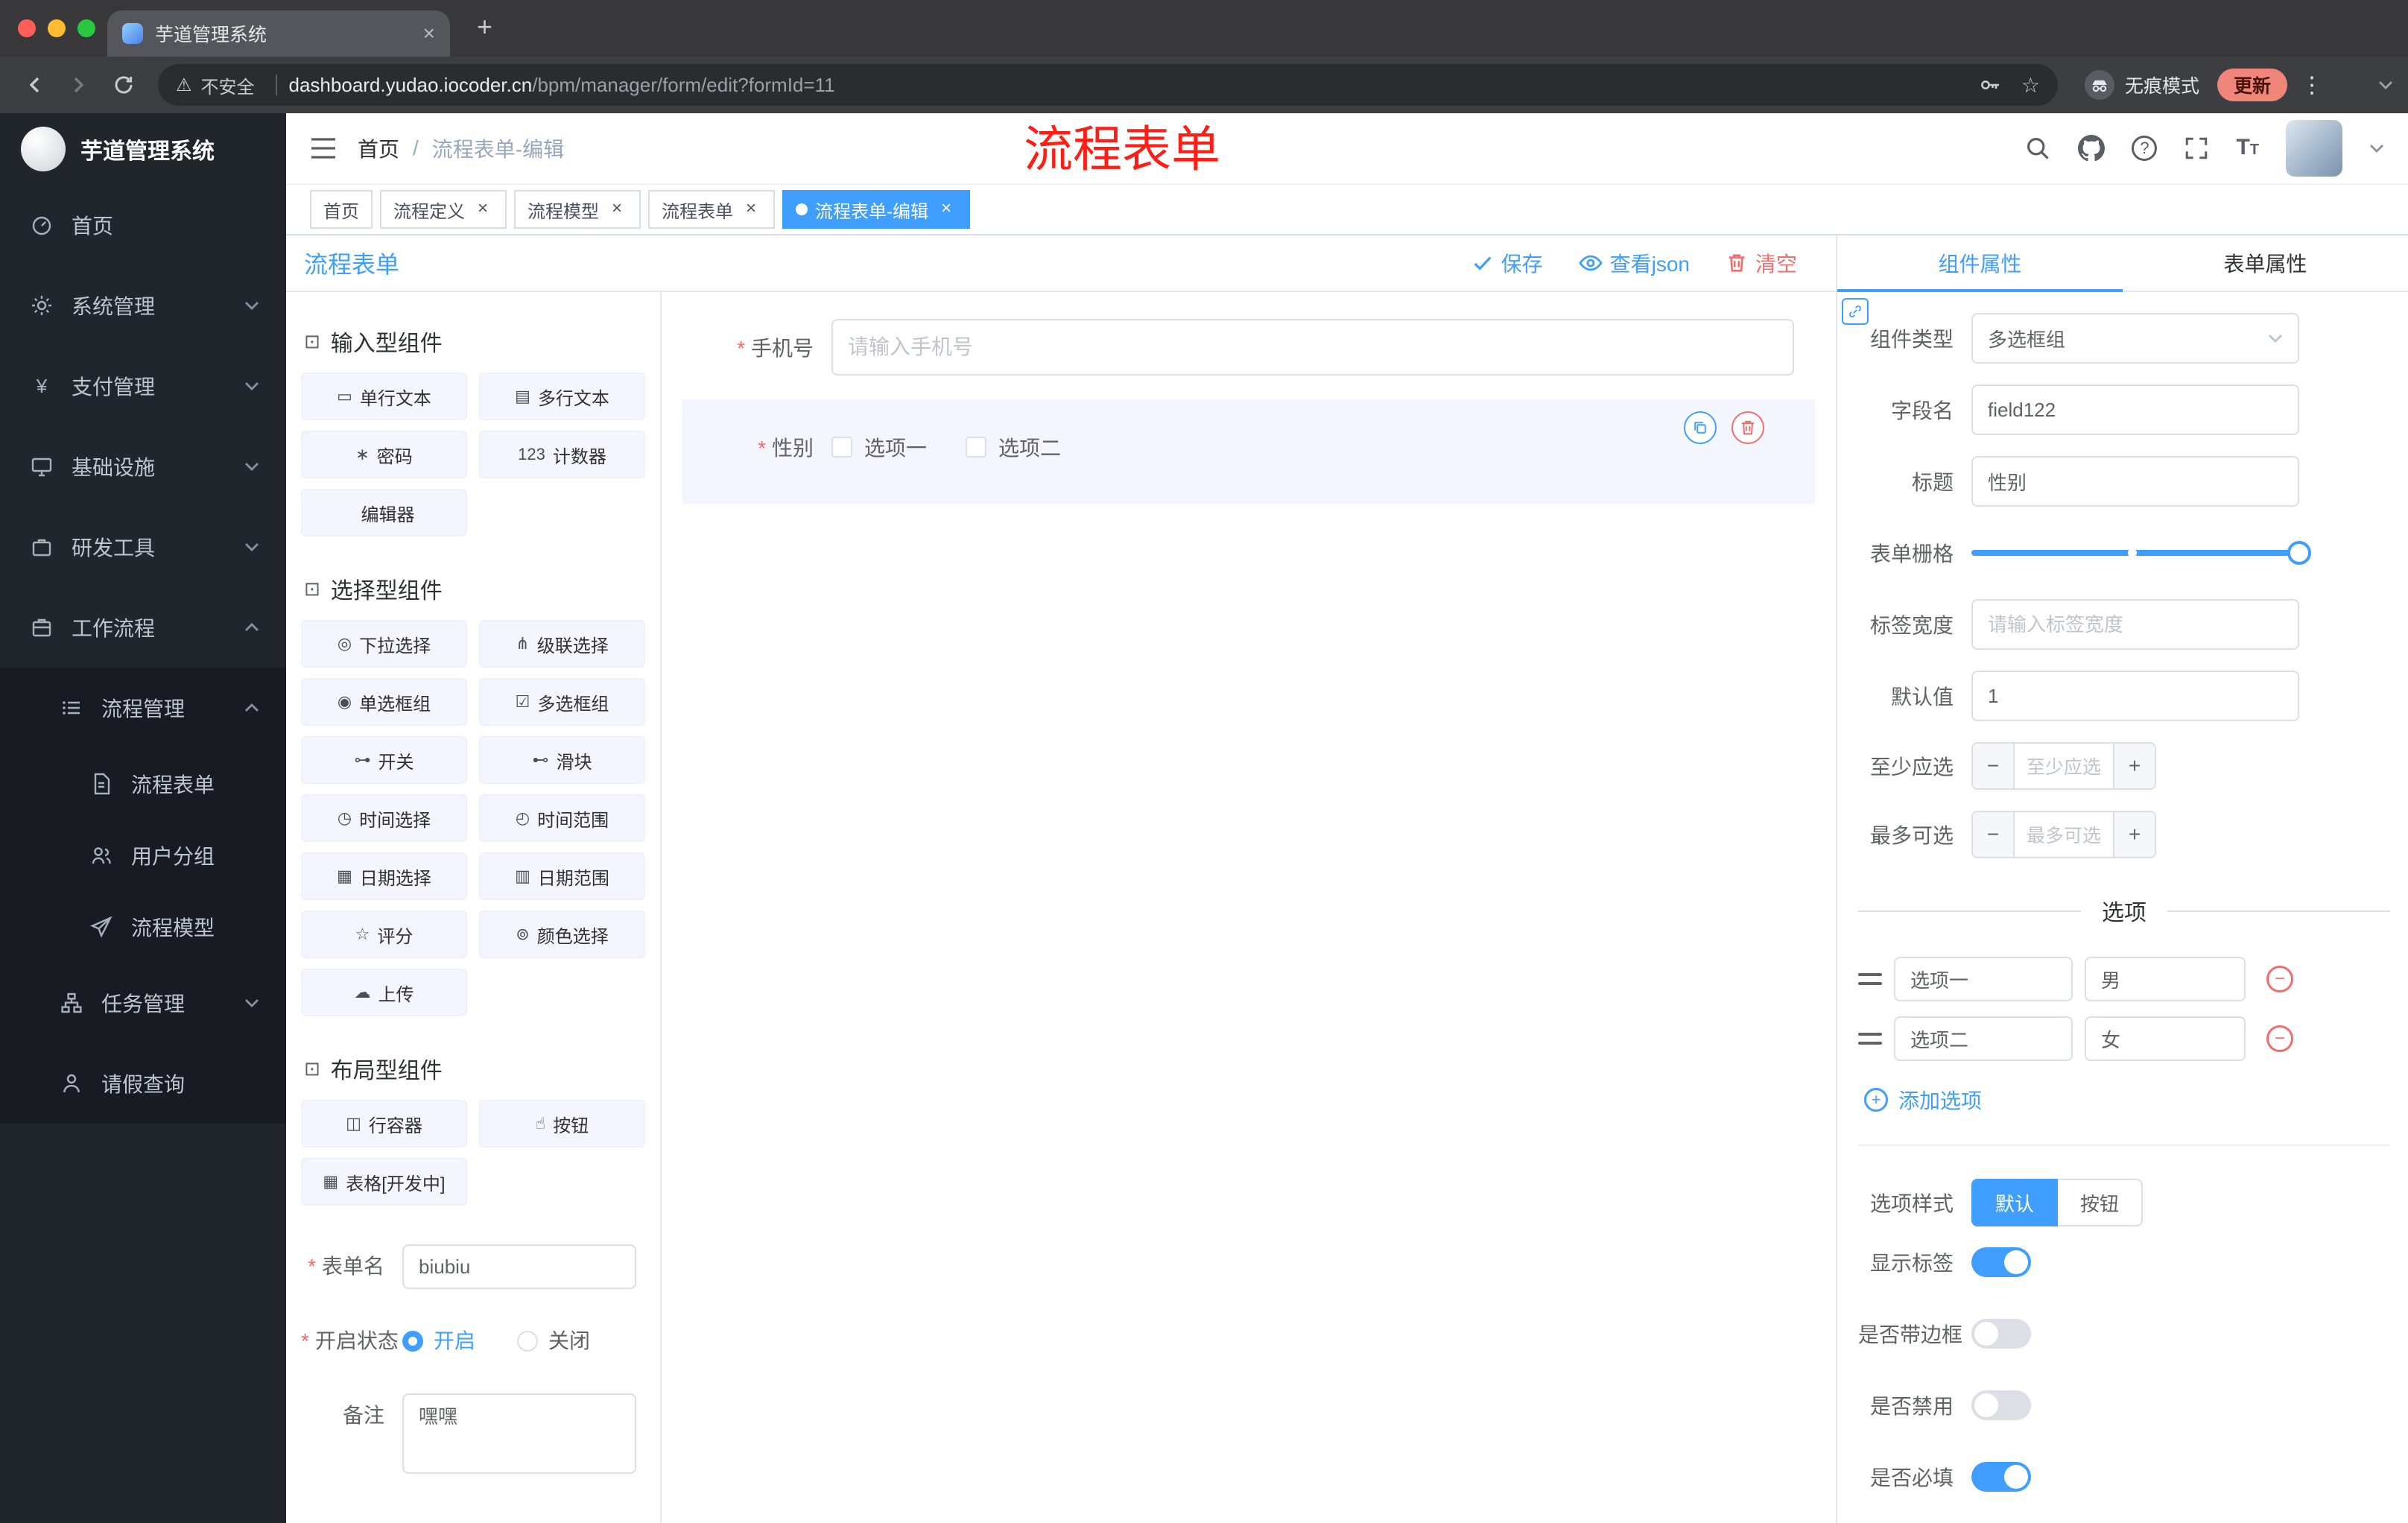  What do you see at coordinates (2064, 834) in the screenshot?
I see `max-select-placeholder: 最多可选` at bounding box center [2064, 834].